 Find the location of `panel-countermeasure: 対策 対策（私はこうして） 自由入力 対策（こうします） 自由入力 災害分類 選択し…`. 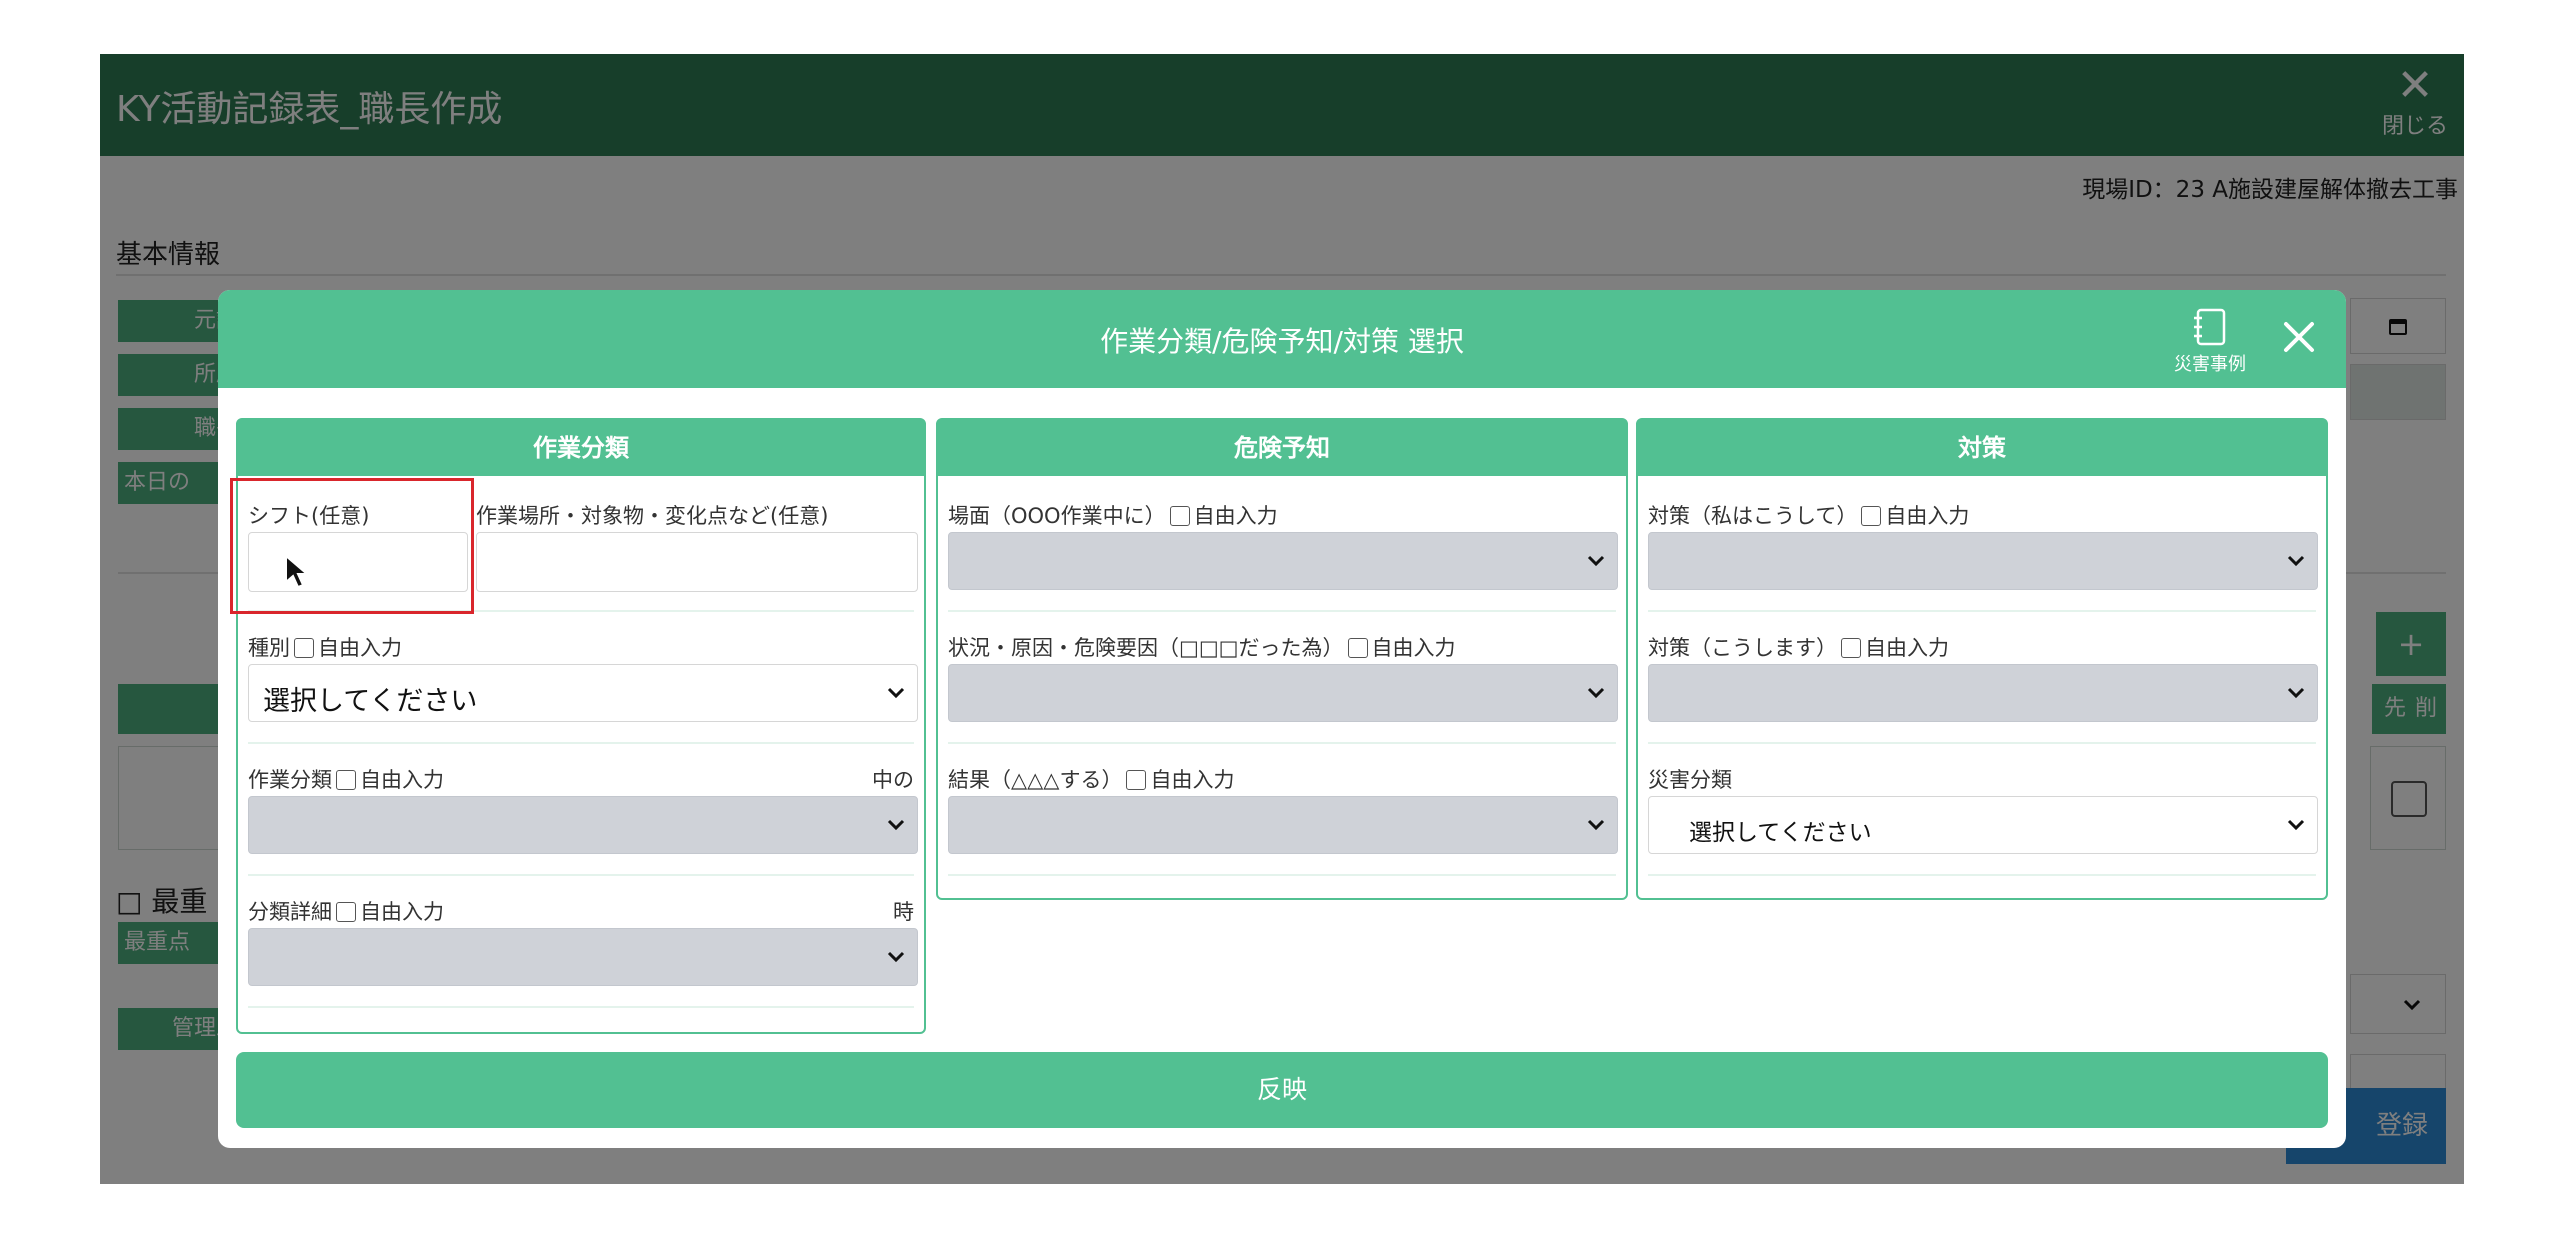

panel-countermeasure: 対策 対策（私はこうして） 自由入力 対策（こうします） 自由入力 災害分類 選択し… is located at coordinates (1982, 659).